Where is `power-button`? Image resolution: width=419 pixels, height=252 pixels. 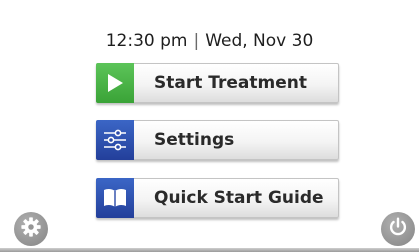
power-button is located at coordinates (398, 229).